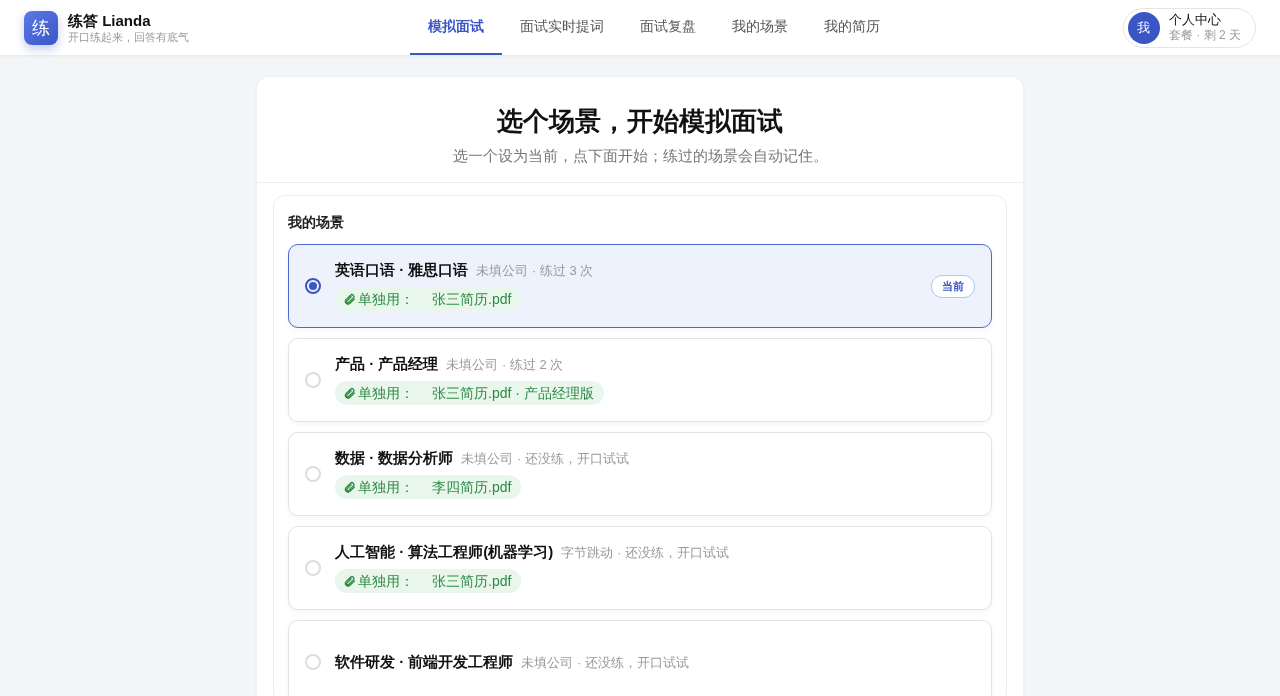 The height and width of the screenshot is (696, 1280). I want to click on page-subtitle: 选一个设为当前，点下面开始；练过的场景会自动记住。, so click(640, 156).